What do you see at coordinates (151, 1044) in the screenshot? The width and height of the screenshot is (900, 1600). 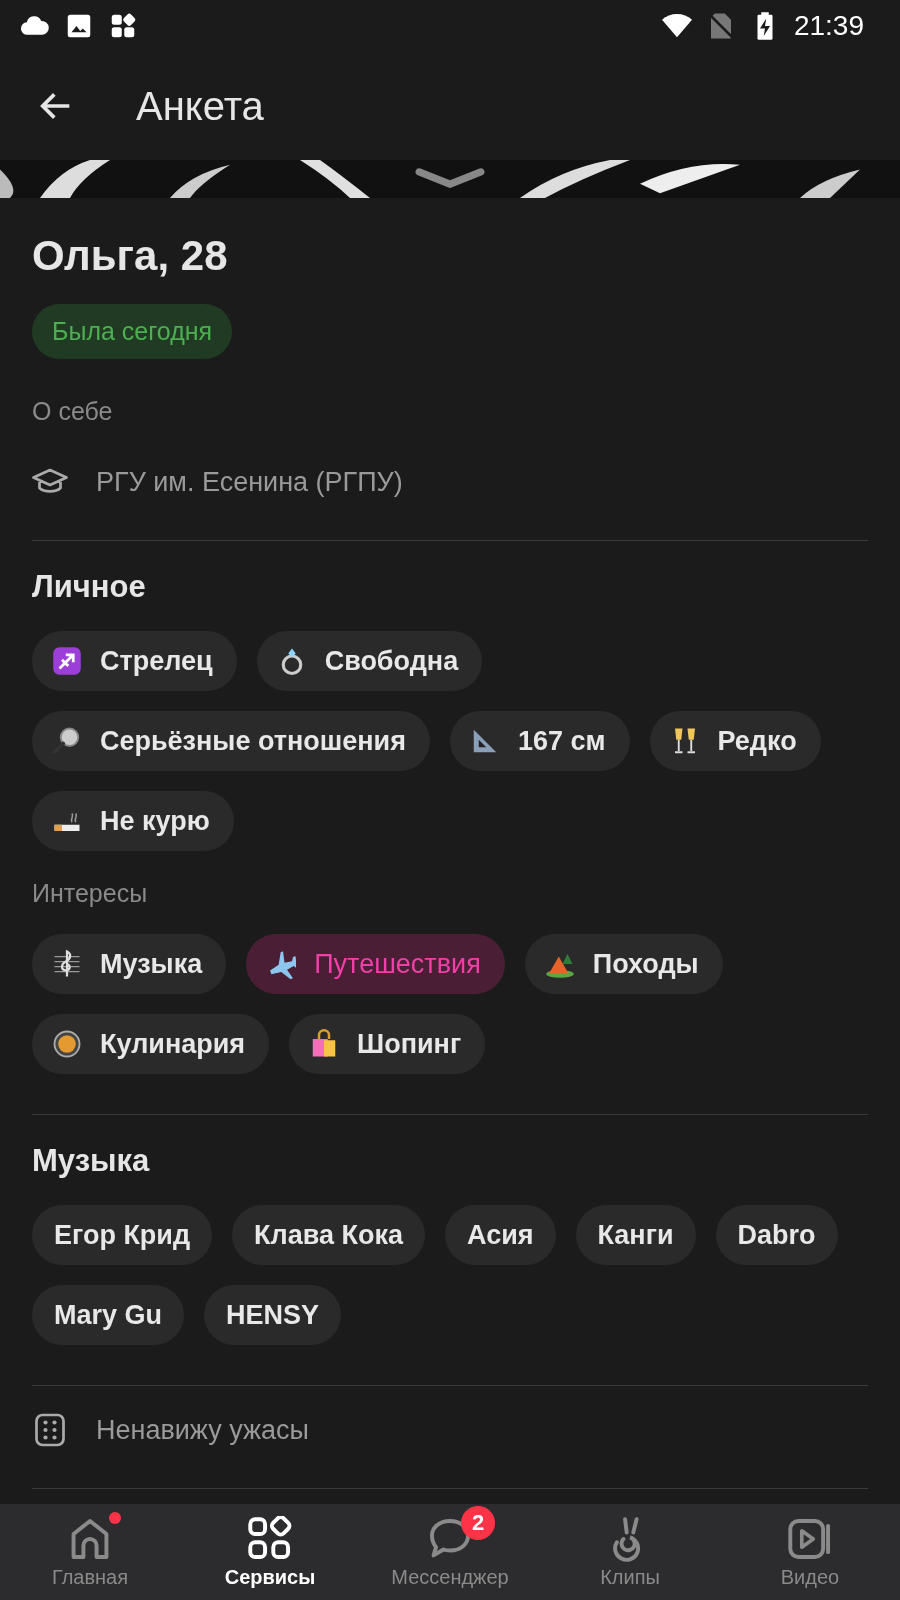 I see `interest-chip: Кулинария` at bounding box center [151, 1044].